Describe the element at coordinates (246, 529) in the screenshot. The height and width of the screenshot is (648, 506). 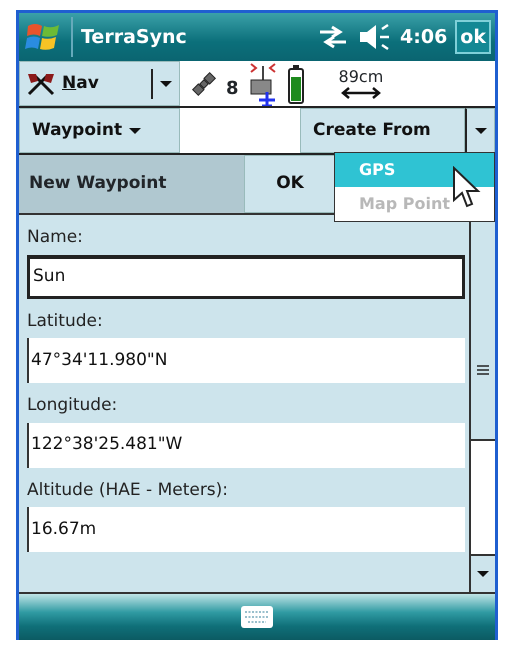
I see `input-field: 16.67m` at that location.